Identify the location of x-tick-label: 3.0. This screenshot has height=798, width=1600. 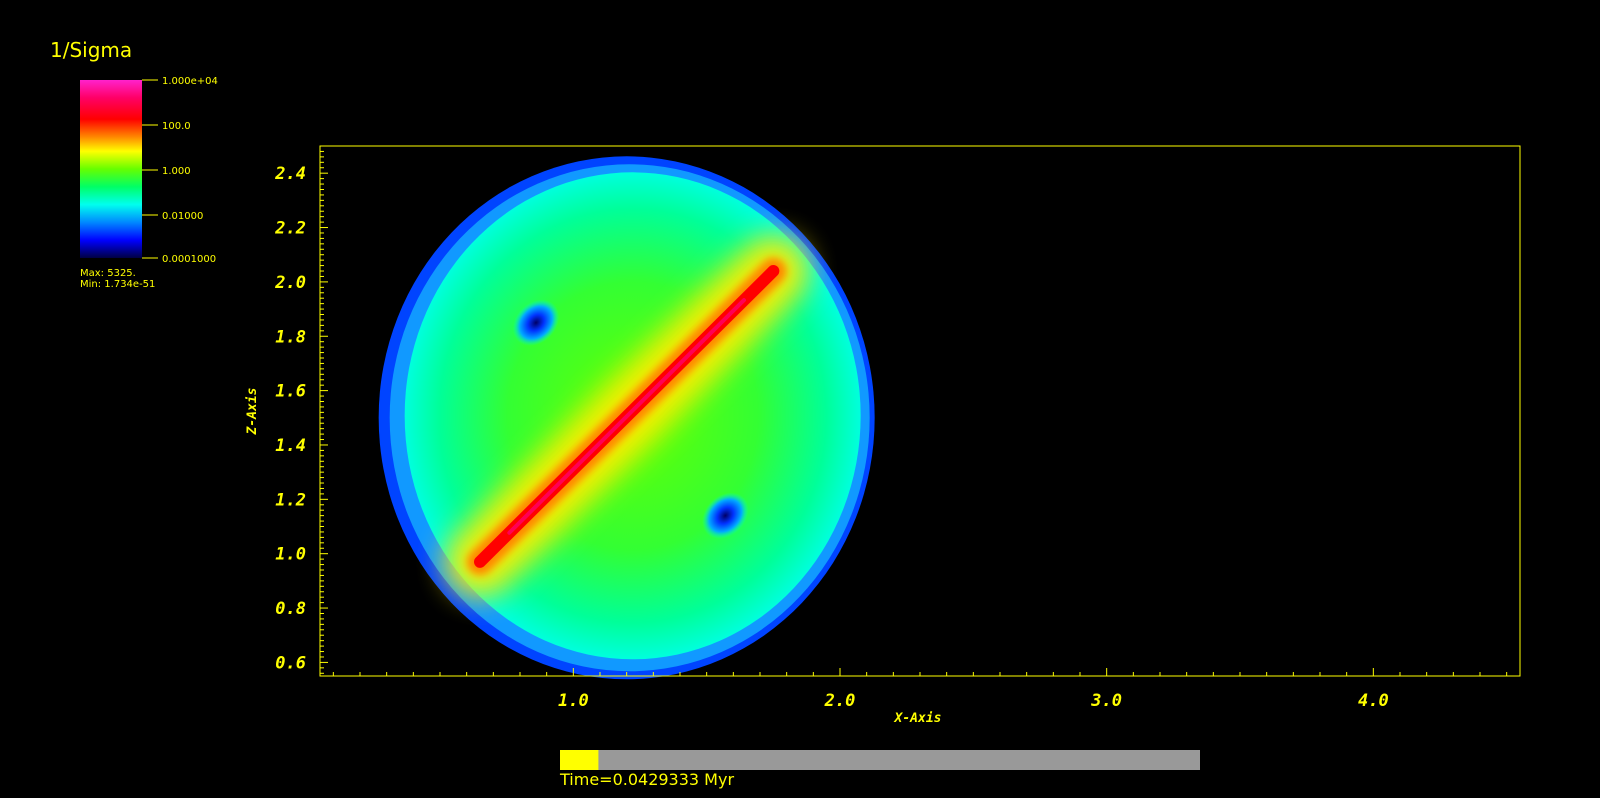
(1106, 701).